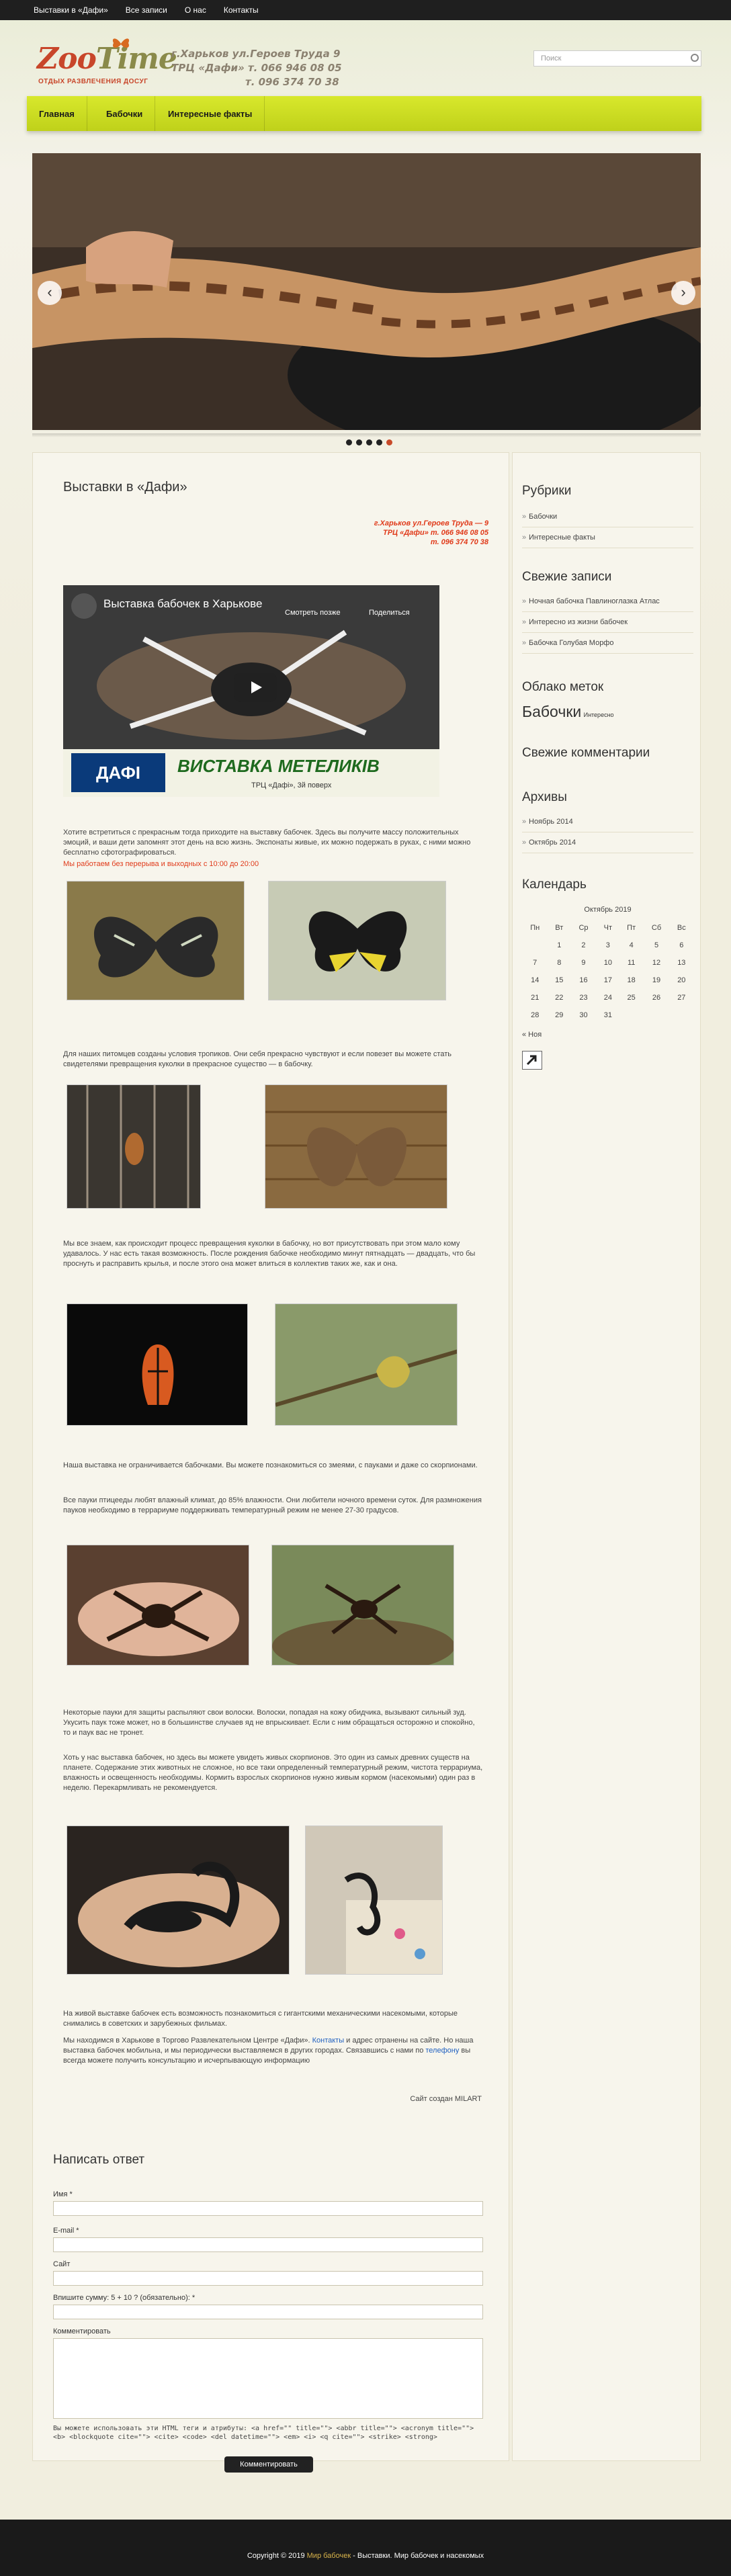  Describe the element at coordinates (607, 643) in the screenshot. I see `recent-post-item: Бабочка Голубая Морфо` at that location.